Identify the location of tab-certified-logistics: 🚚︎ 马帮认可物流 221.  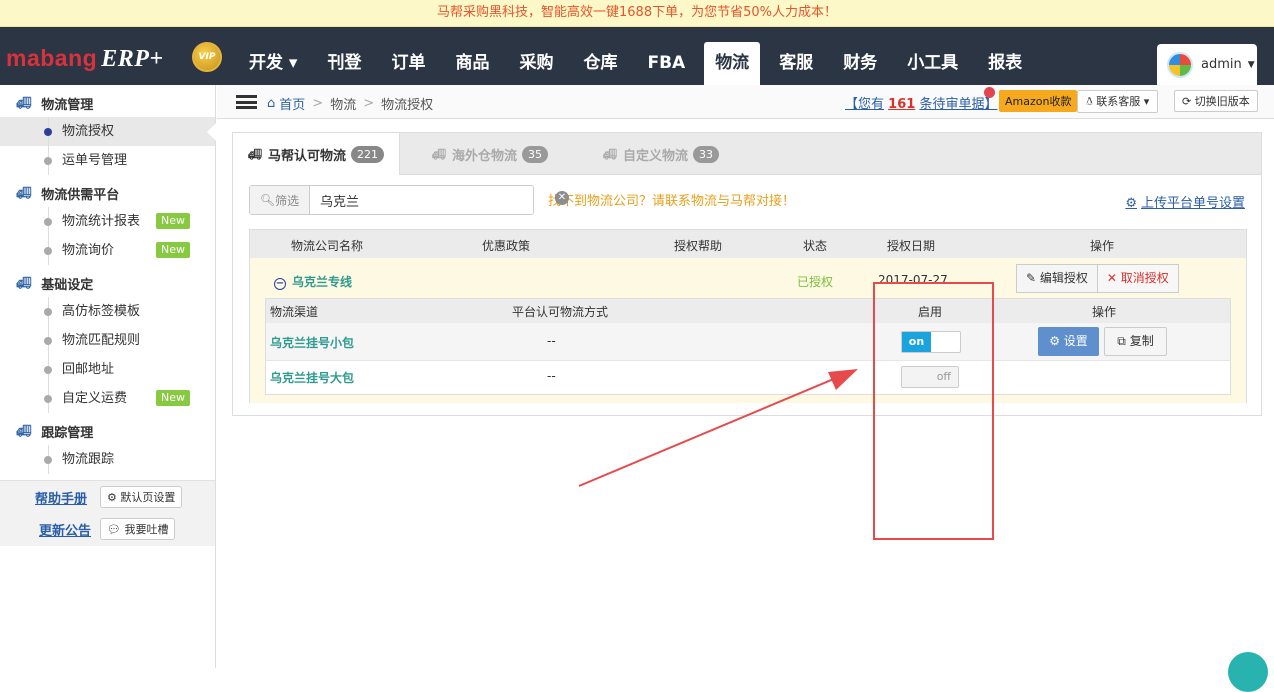
(316, 154).